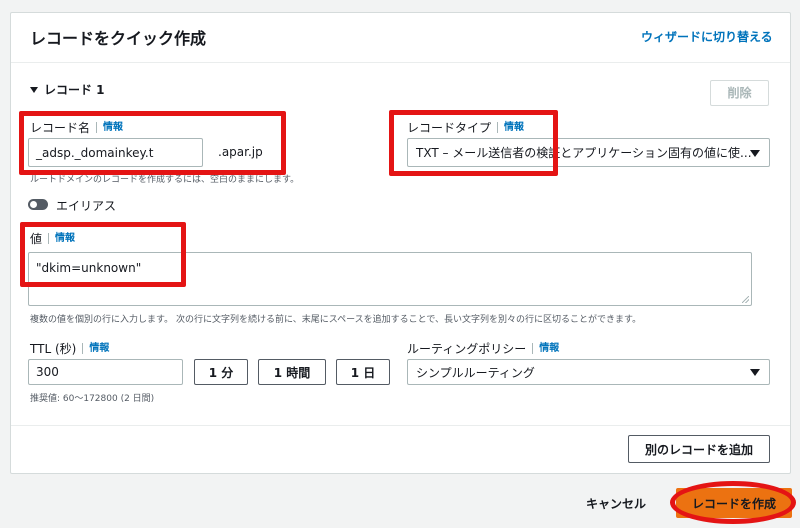 The width and height of the screenshot is (800, 528). Describe the element at coordinates (400, 62) in the screenshot. I see `header-divider` at that location.